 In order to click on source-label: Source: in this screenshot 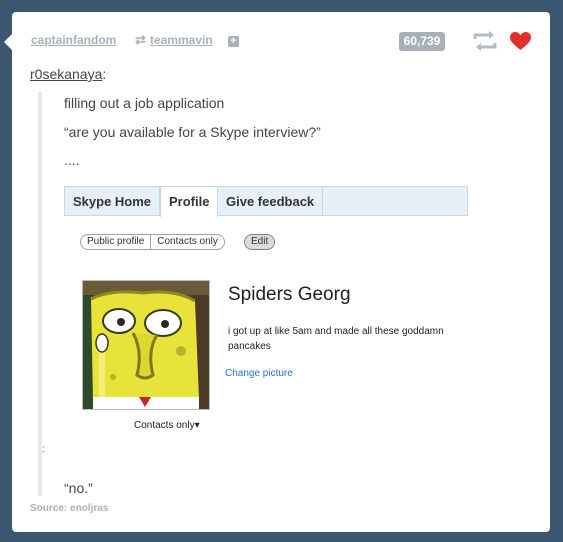, I will do `click(49, 508)`.